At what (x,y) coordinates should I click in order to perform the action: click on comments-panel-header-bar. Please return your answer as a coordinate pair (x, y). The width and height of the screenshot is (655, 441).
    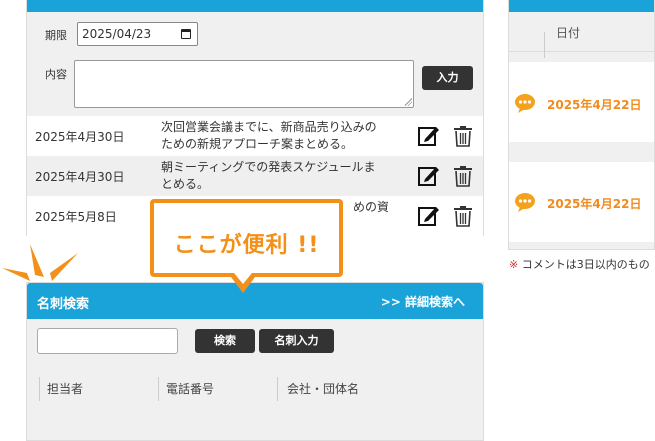
    Looking at the image, I should click on (581, 6).